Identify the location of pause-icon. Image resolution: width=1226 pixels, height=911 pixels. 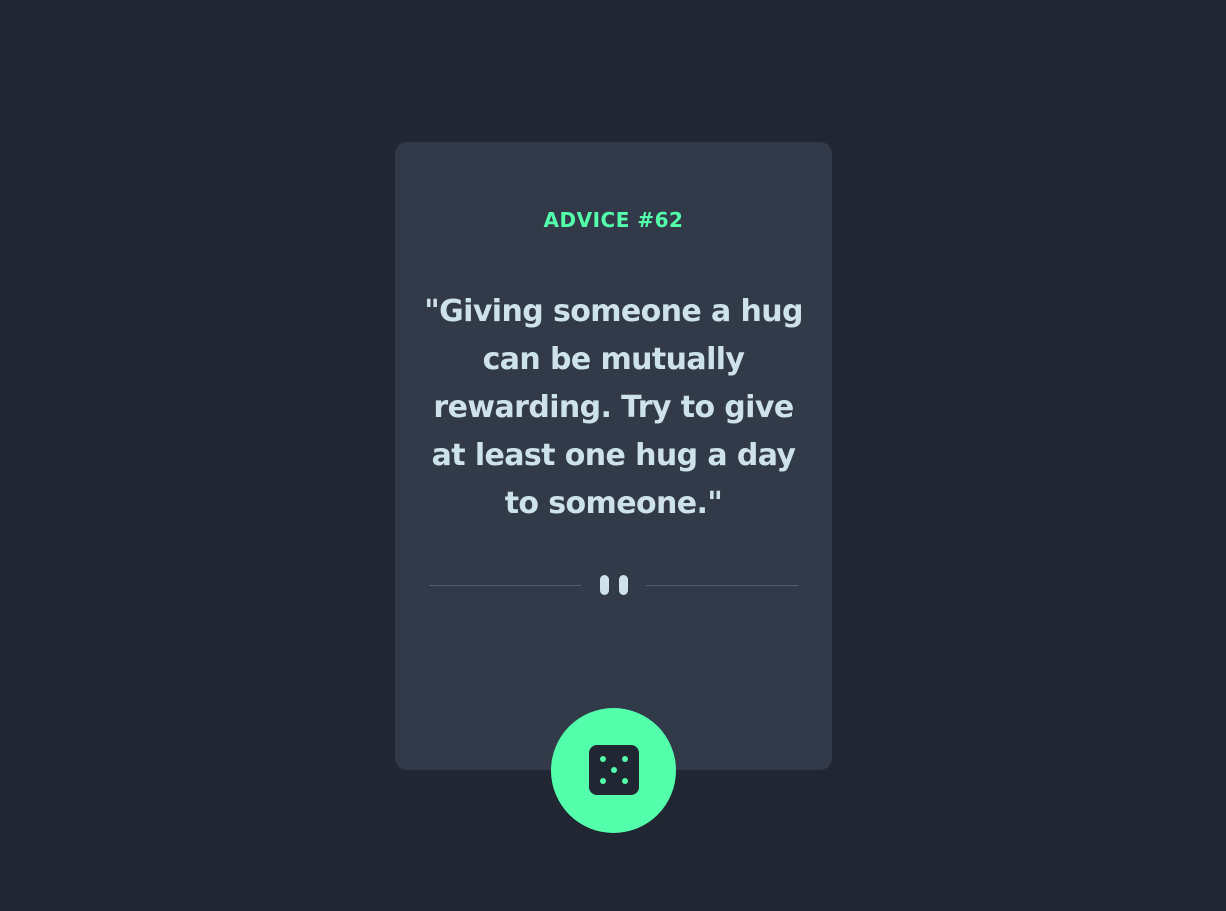
(613, 585).